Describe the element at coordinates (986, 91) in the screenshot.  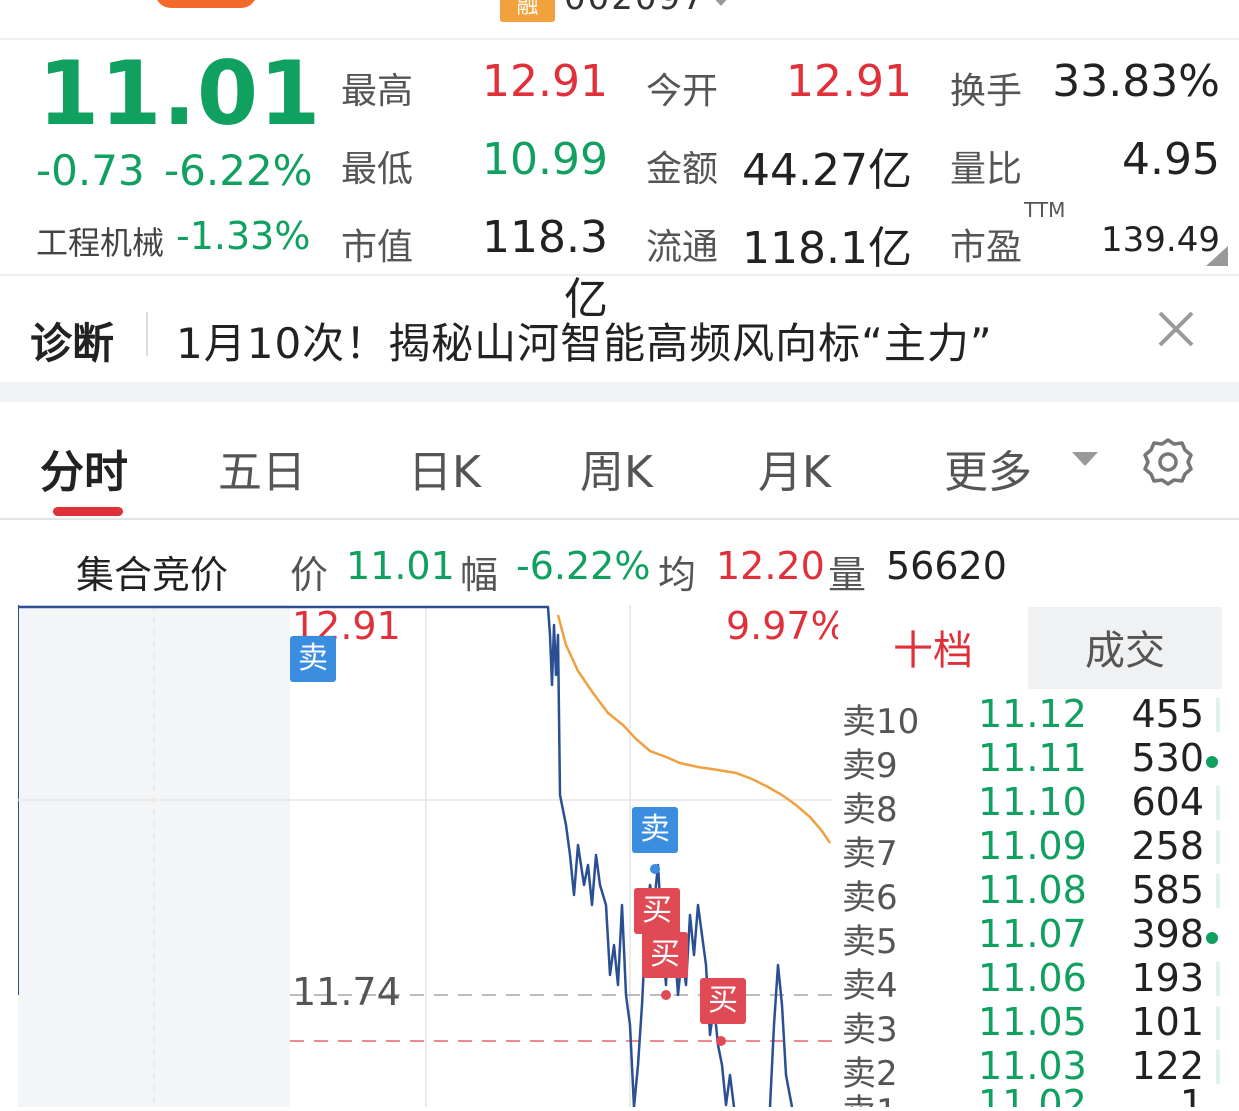
I see `turnover-label: 换手` at that location.